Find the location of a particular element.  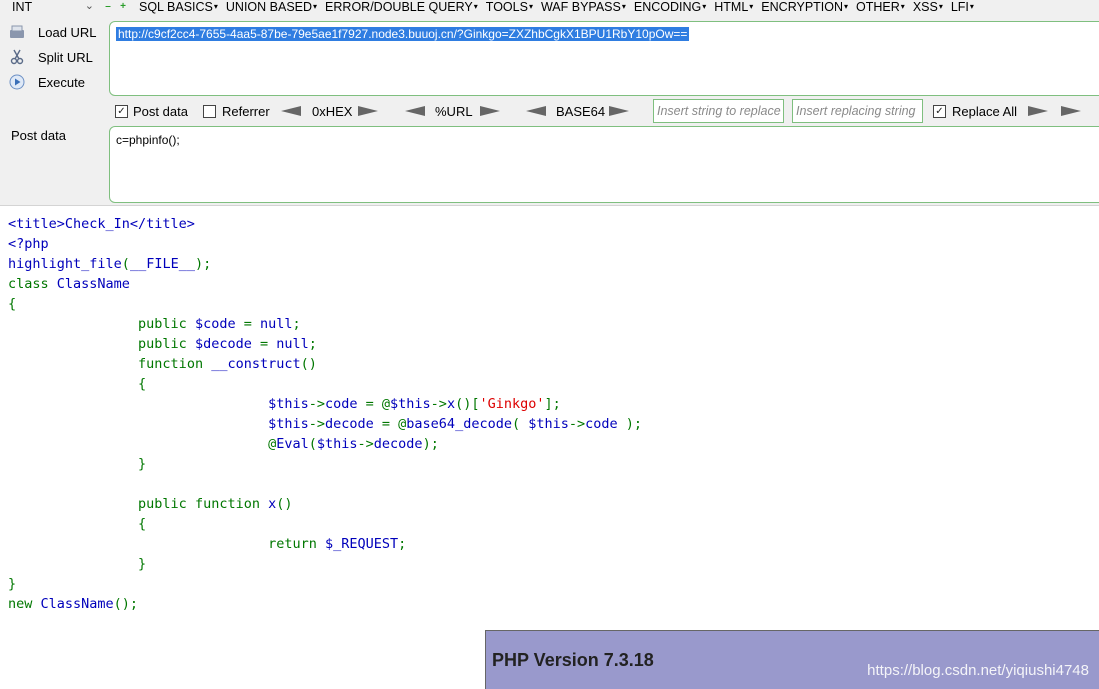

menu-other: OTHER▾ is located at coordinates (880, 8).